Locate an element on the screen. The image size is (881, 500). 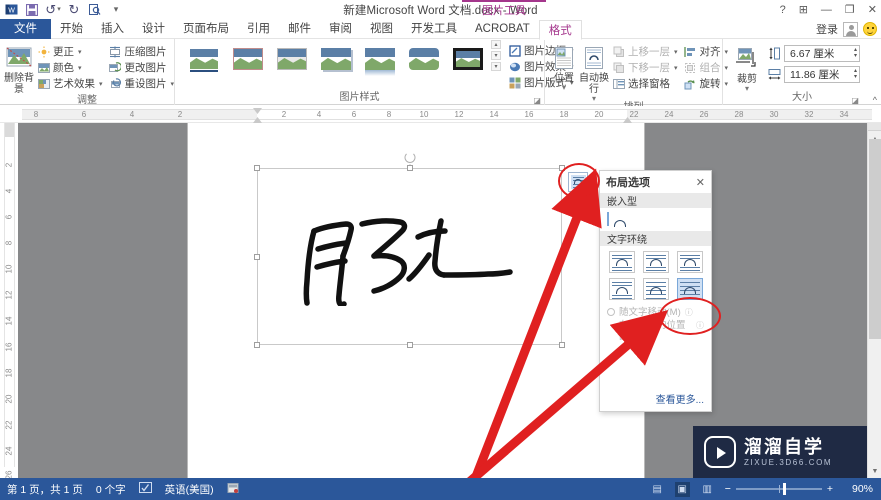
zoom-out-button: − is located at coordinates (728, 489).